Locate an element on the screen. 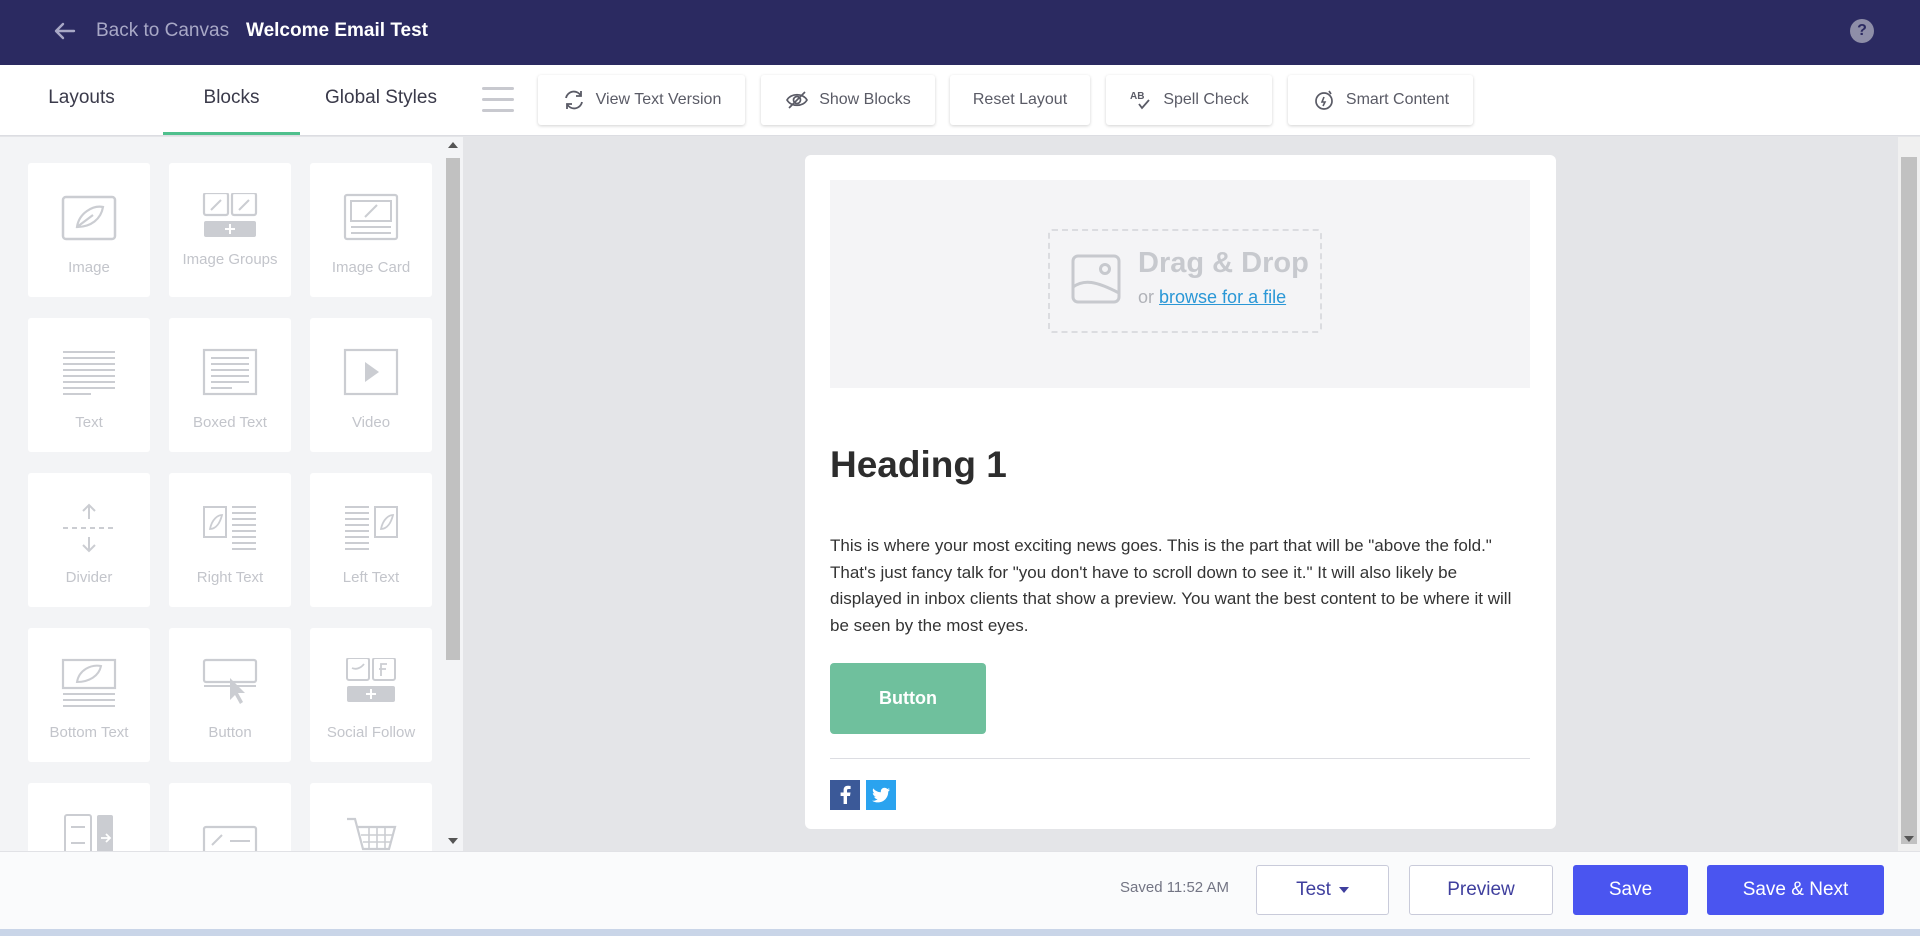 This screenshot has height=936, width=1920. block-label: Text is located at coordinates (89, 422).